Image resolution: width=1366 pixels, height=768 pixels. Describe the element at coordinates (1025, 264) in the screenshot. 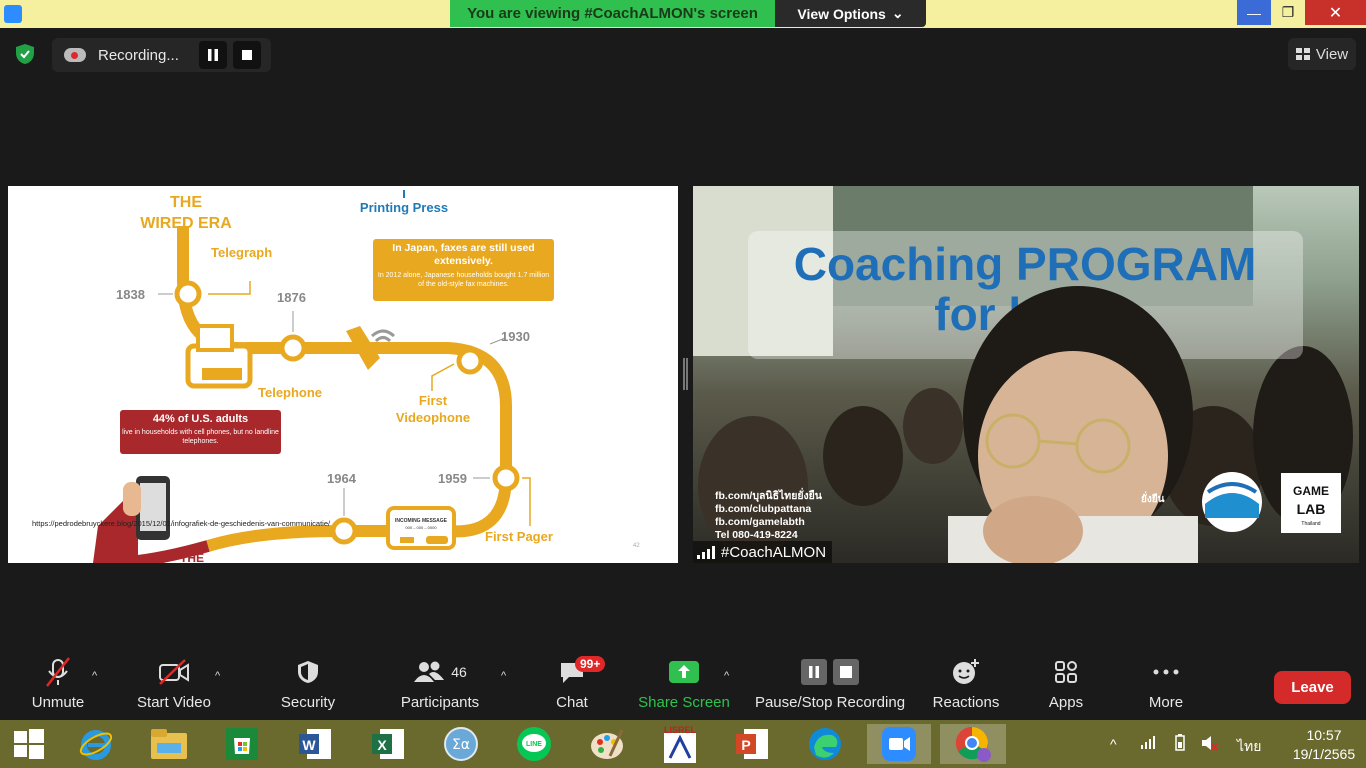

I see `coaching-banner-line1: Coaching PROGRAM` at that location.